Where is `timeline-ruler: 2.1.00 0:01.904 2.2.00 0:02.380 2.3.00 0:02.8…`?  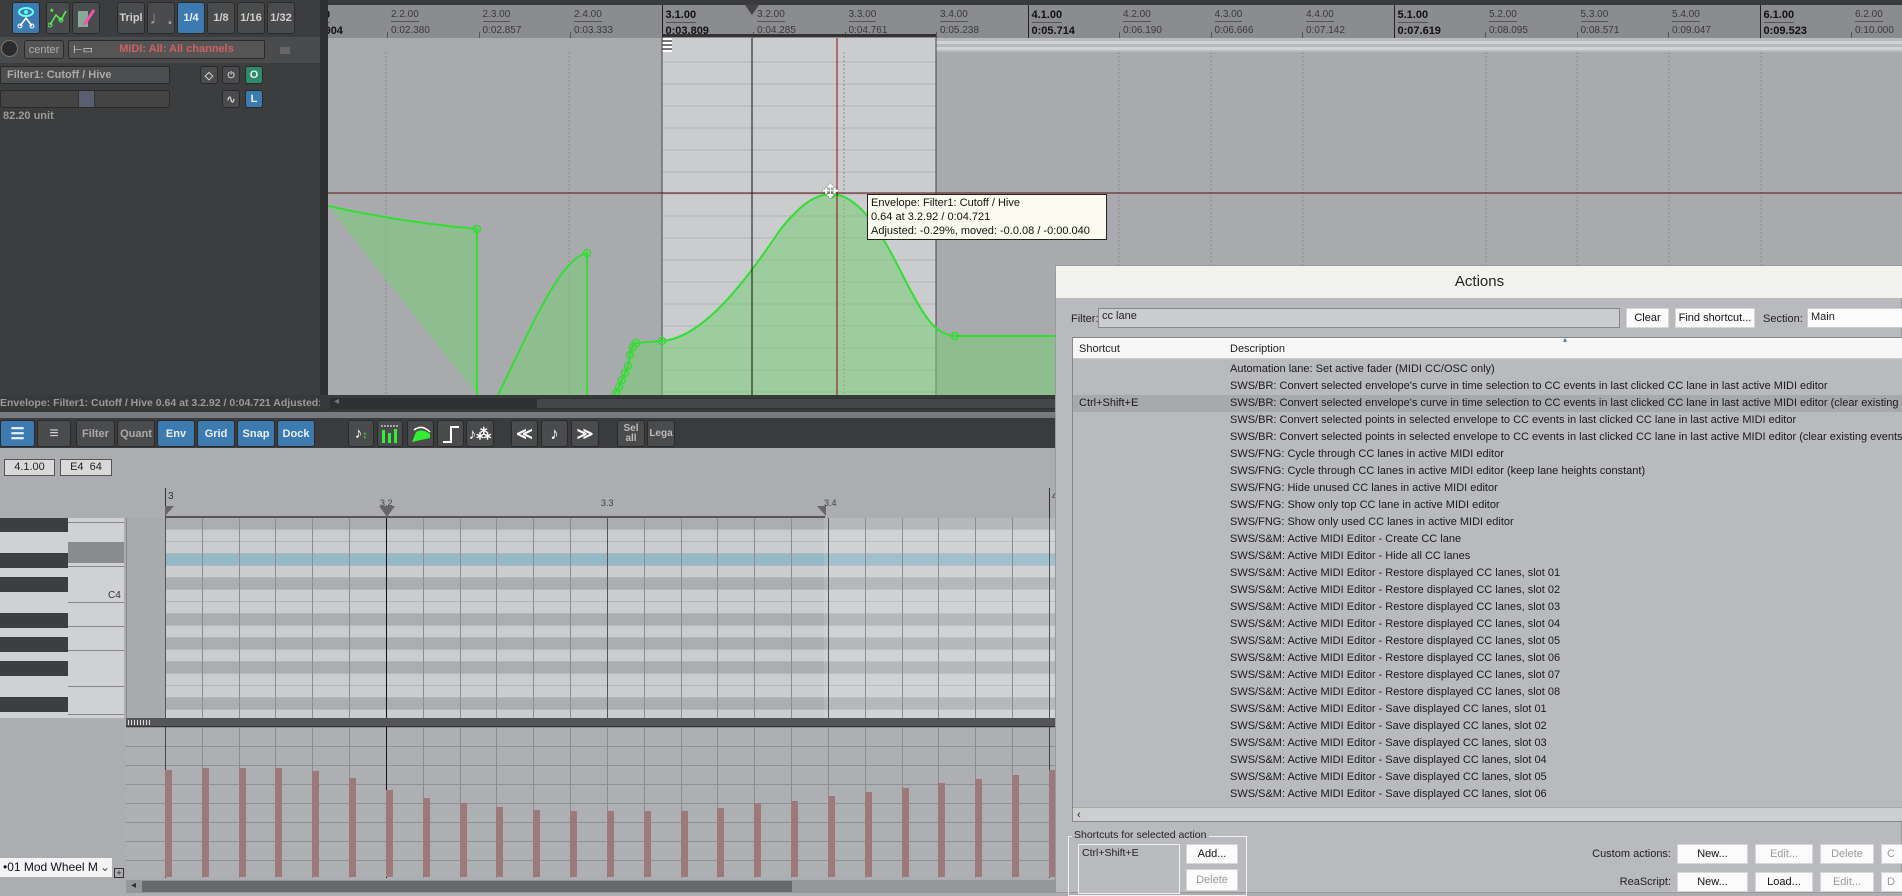
timeline-ruler: 2.1.00 0:01.904 2.2.00 0:02.380 2.3.00 0:02.8… is located at coordinates (1115, 21).